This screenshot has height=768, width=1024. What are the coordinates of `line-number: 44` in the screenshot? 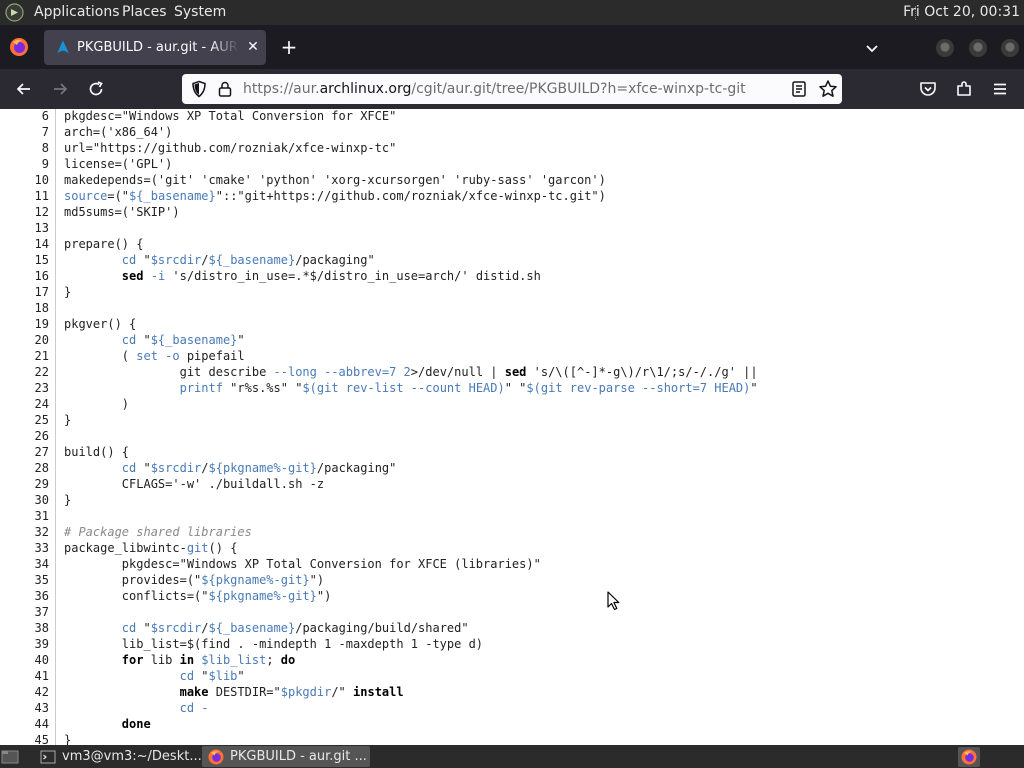 It's located at (24, 724).